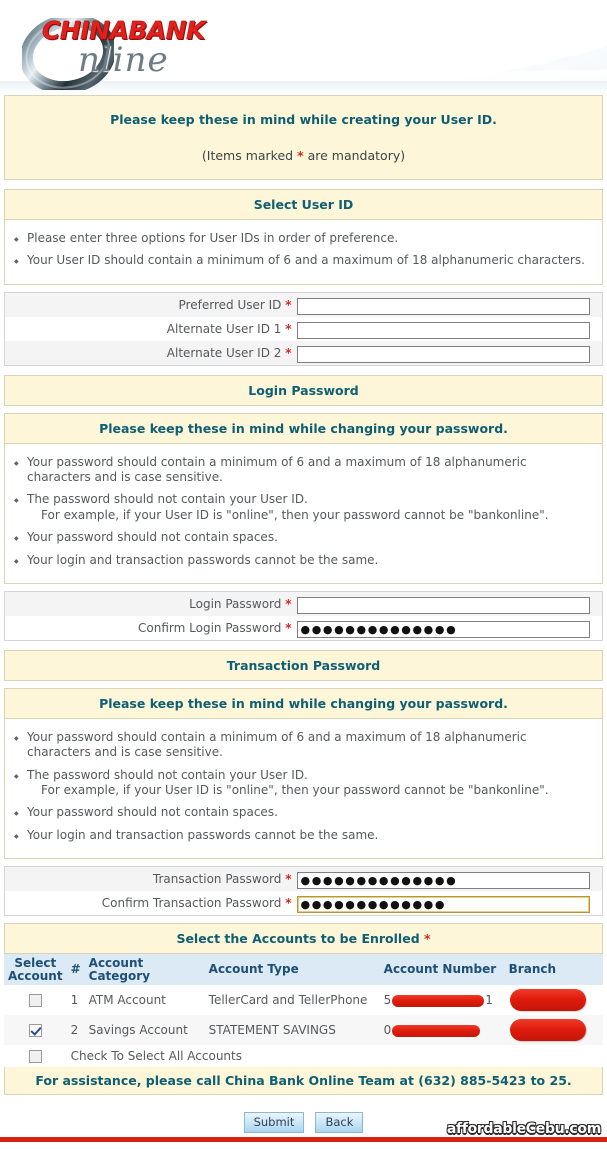 The height and width of the screenshot is (1149, 607). I want to click on field-label-cell: Confirm Login Password *, so click(150, 628).